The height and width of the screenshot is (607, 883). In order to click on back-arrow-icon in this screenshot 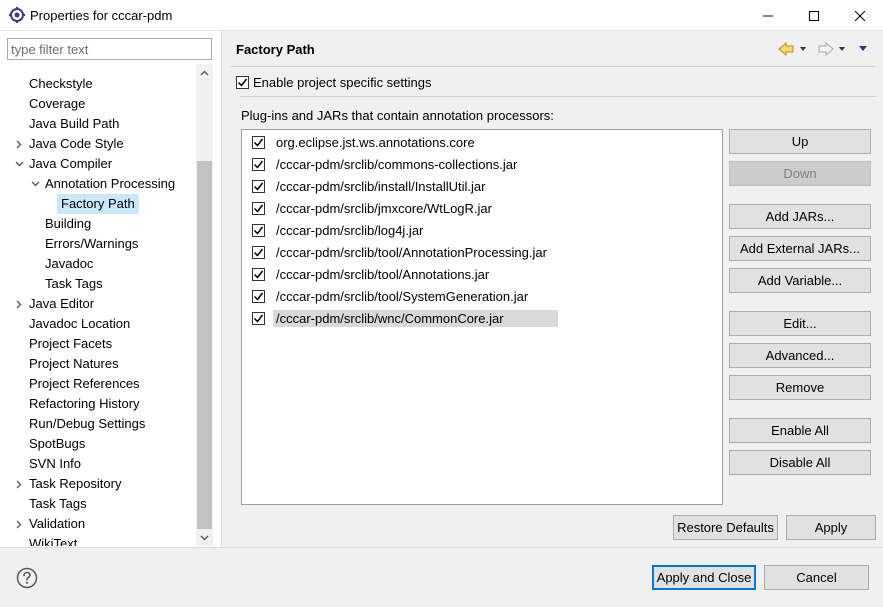, I will do `click(786, 49)`.